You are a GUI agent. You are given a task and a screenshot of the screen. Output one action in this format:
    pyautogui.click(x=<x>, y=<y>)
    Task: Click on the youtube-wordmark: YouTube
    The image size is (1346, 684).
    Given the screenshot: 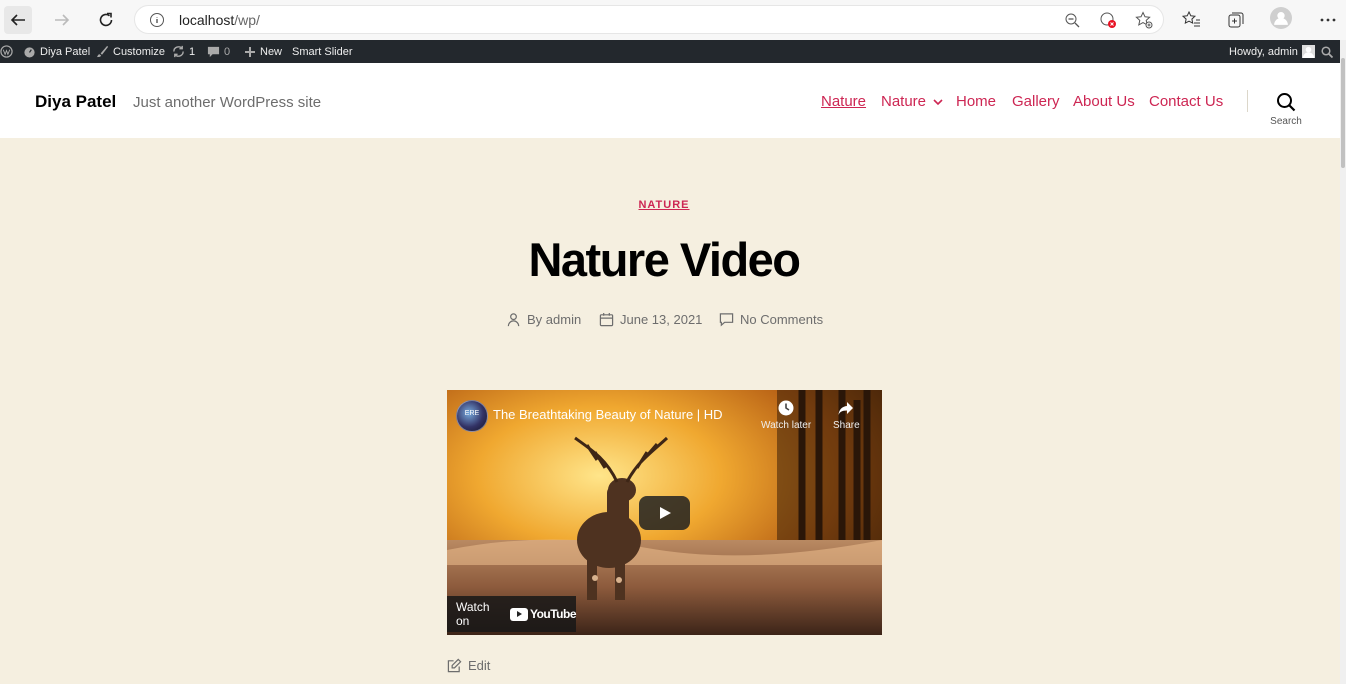 What is the action you would take?
    pyautogui.click(x=553, y=614)
    